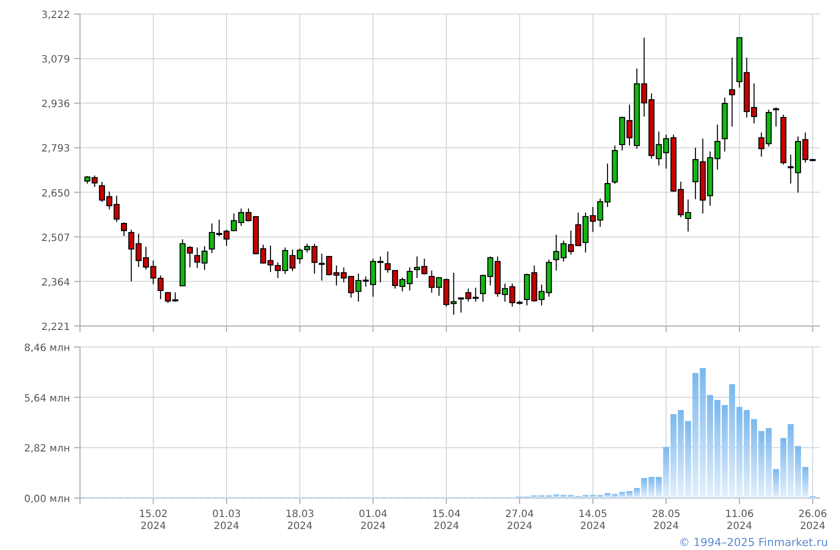 This screenshot has height=550, width=840. Describe the element at coordinates (47, 398) in the screenshot. I see `y-axis-label: 5,64 млн` at that location.